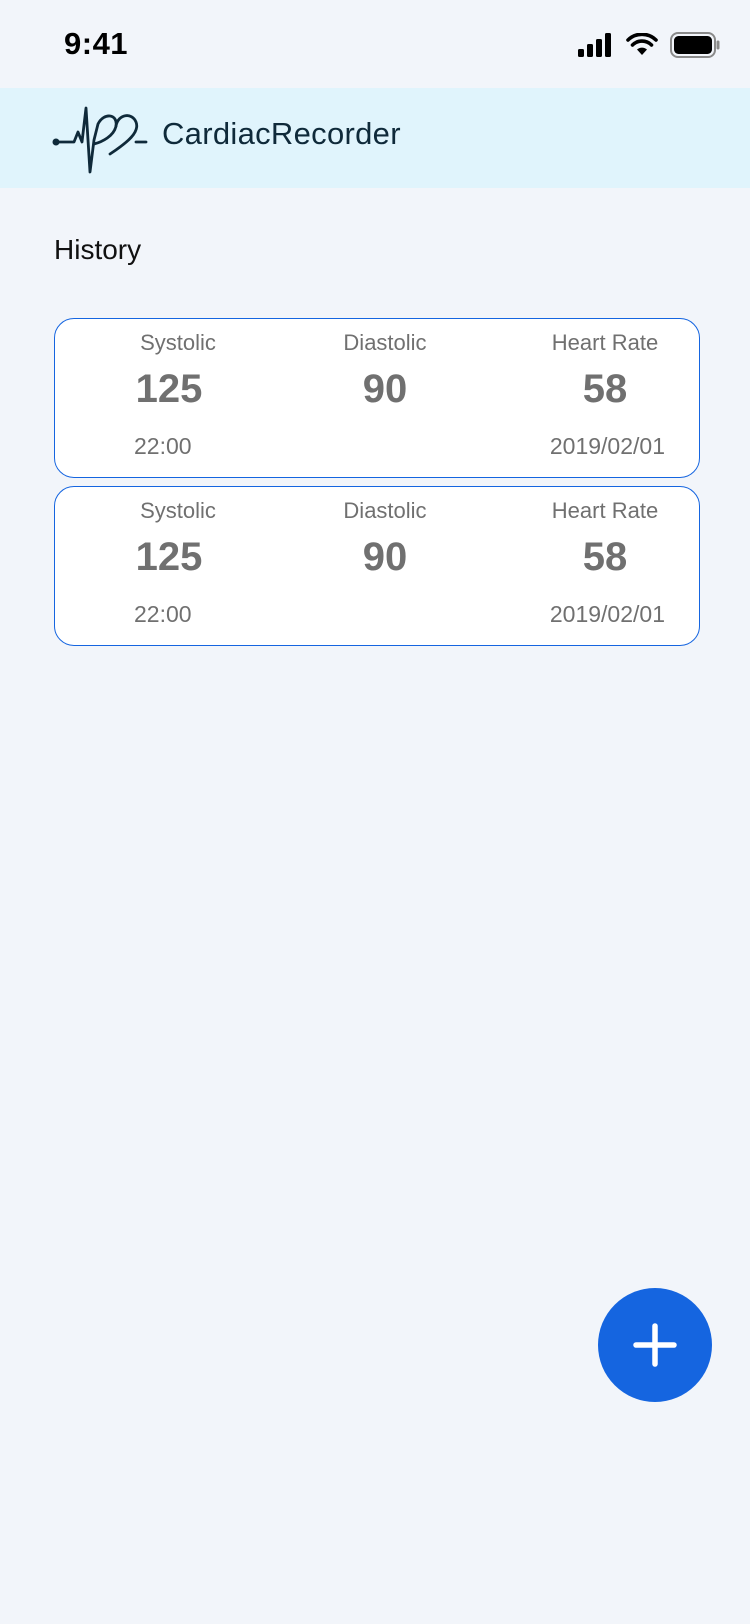  I want to click on history-title: History, so click(98, 249).